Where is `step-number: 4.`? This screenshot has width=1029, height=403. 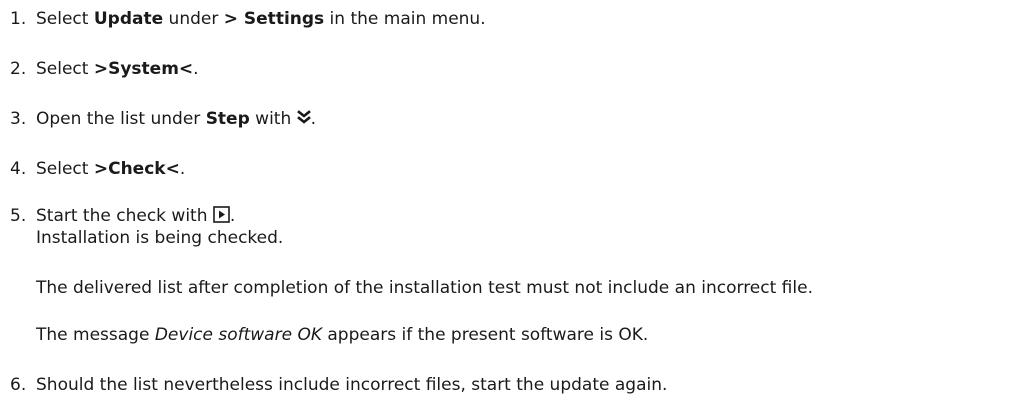 step-number: 4. is located at coordinates (18, 169).